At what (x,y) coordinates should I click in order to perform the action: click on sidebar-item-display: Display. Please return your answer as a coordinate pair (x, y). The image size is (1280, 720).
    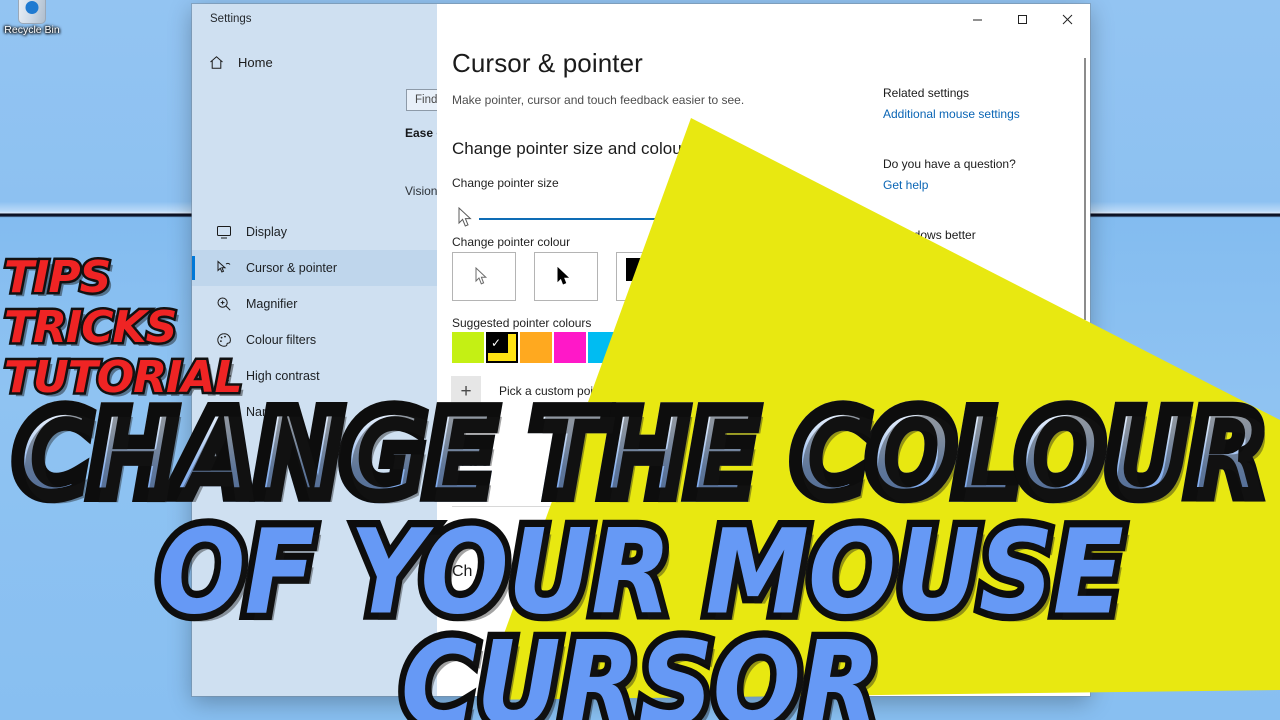
    Looking at the image, I should click on (314, 232).